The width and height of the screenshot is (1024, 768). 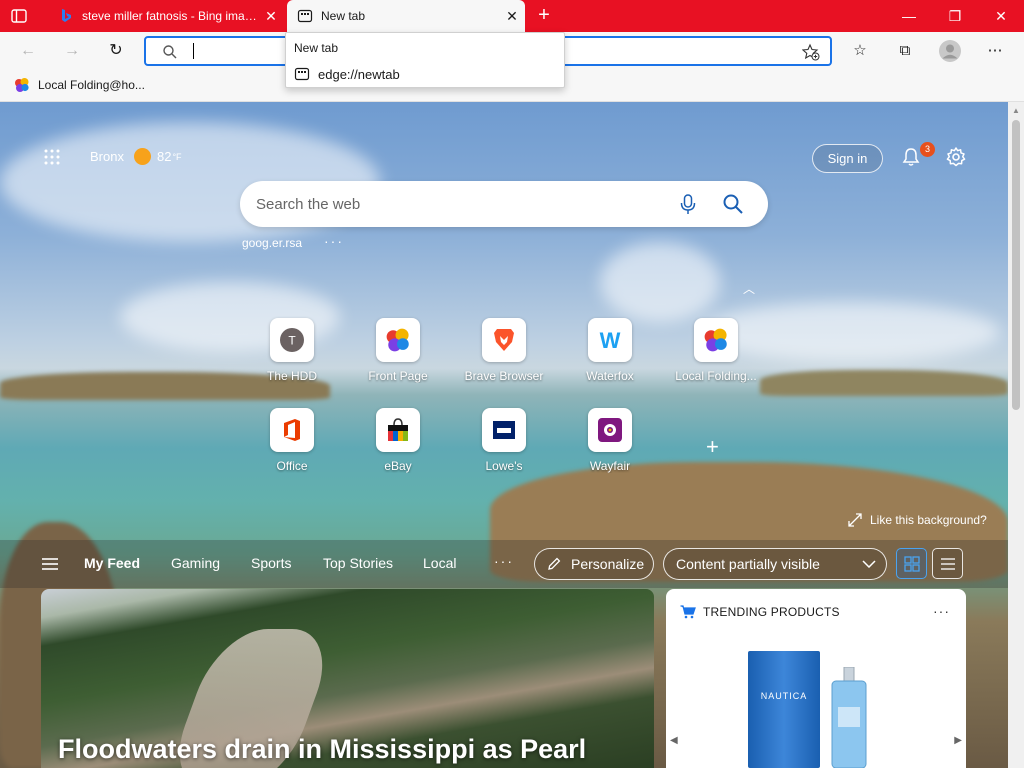 What do you see at coordinates (928, 520) in the screenshot?
I see `like-background-label: Like this background?` at bounding box center [928, 520].